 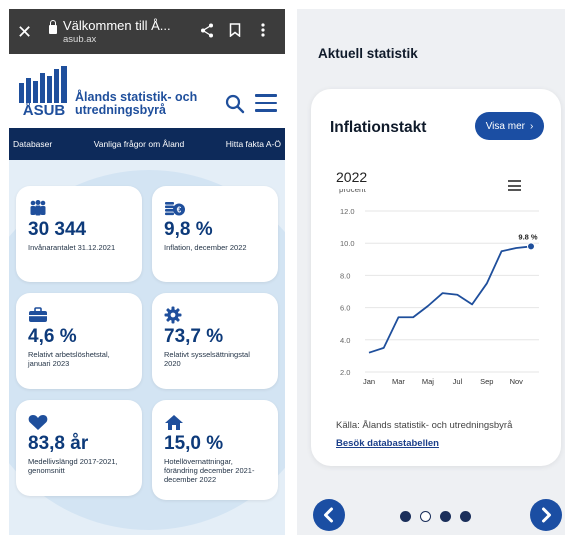 What do you see at coordinates (345, 372) in the screenshot?
I see `y-tick-label: 2.0` at bounding box center [345, 372].